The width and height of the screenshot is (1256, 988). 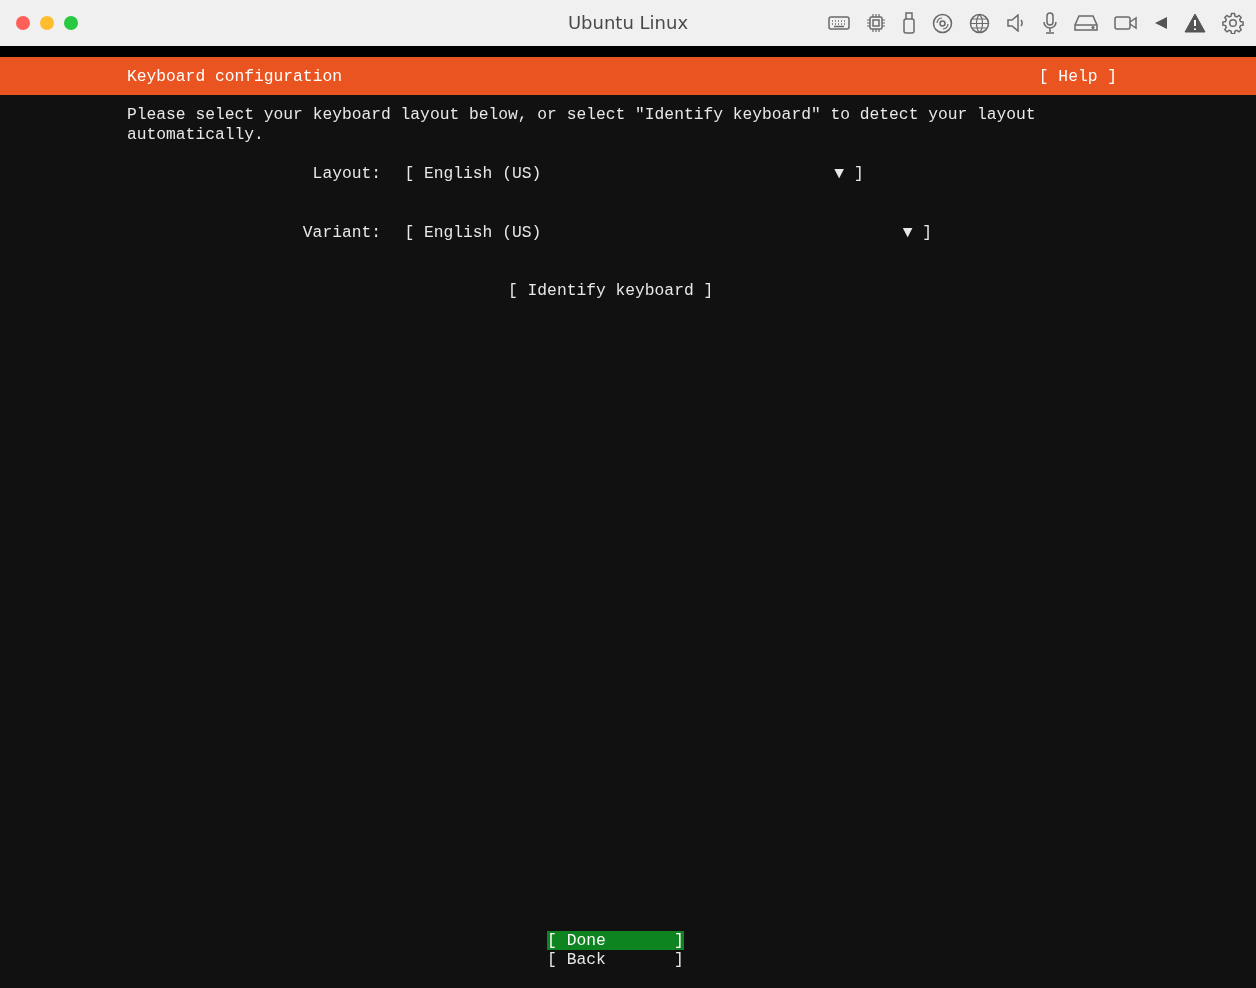 I want to click on field-label: Layout:, so click(x=346, y=173).